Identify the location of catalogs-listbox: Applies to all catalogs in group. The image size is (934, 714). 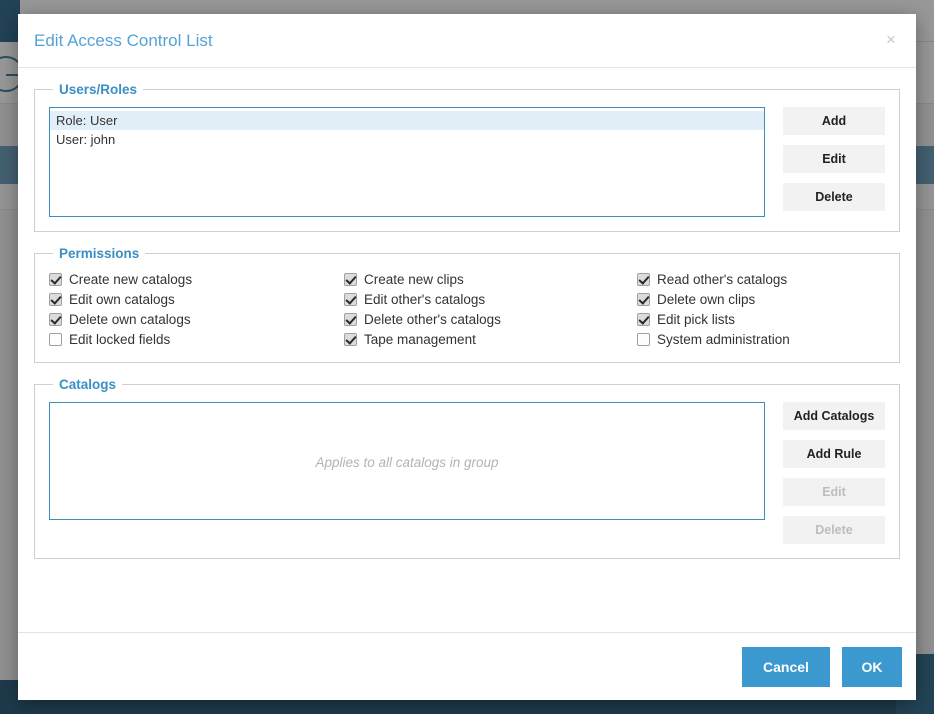
(407, 461).